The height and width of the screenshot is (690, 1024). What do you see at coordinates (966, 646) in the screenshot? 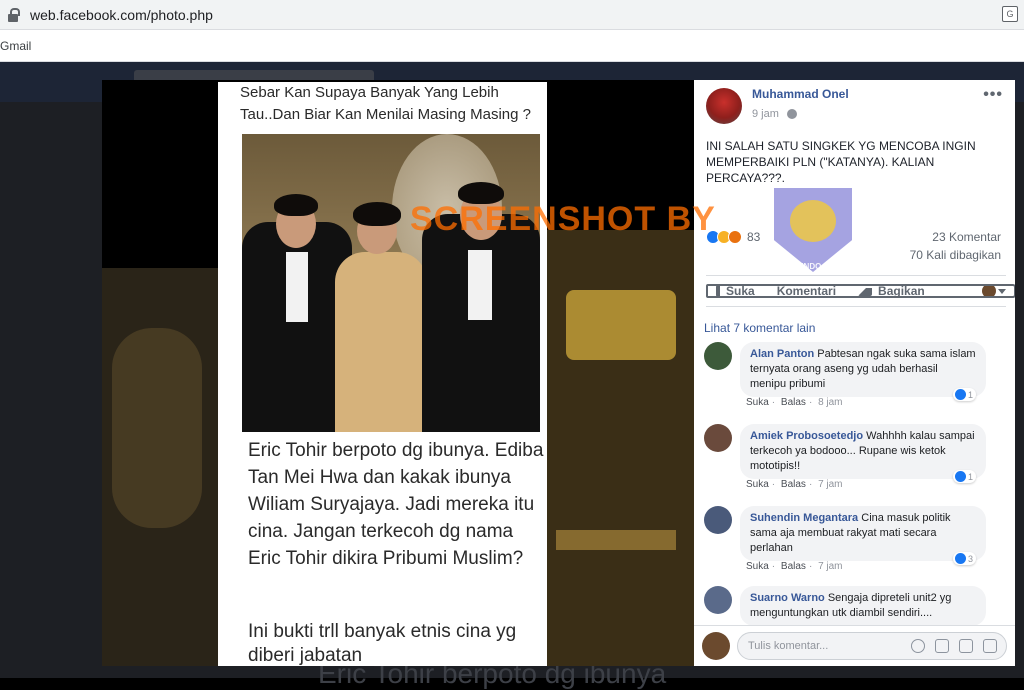
I see `gif-icon` at bounding box center [966, 646].